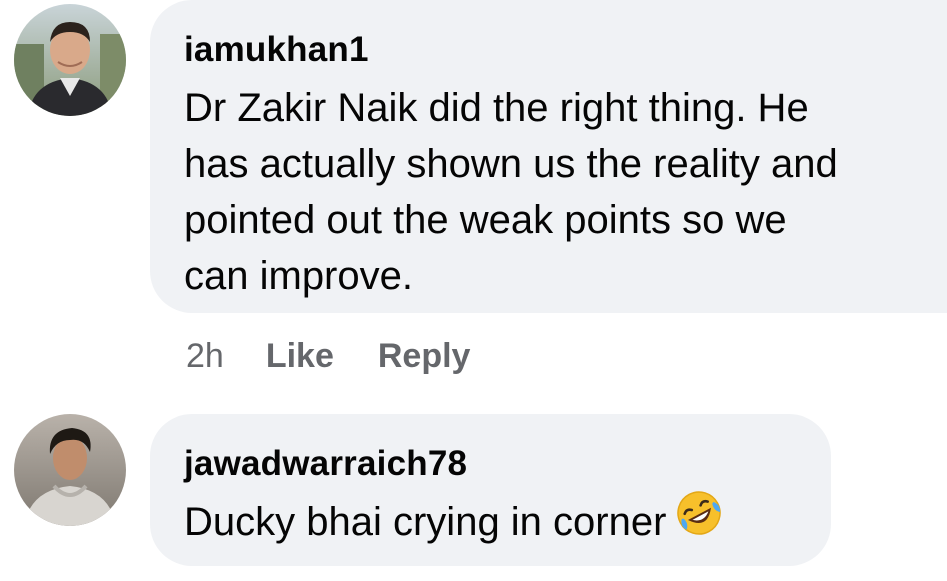  I want to click on comment-text-line: Ducky bhai crying in corner, so click(425, 522).